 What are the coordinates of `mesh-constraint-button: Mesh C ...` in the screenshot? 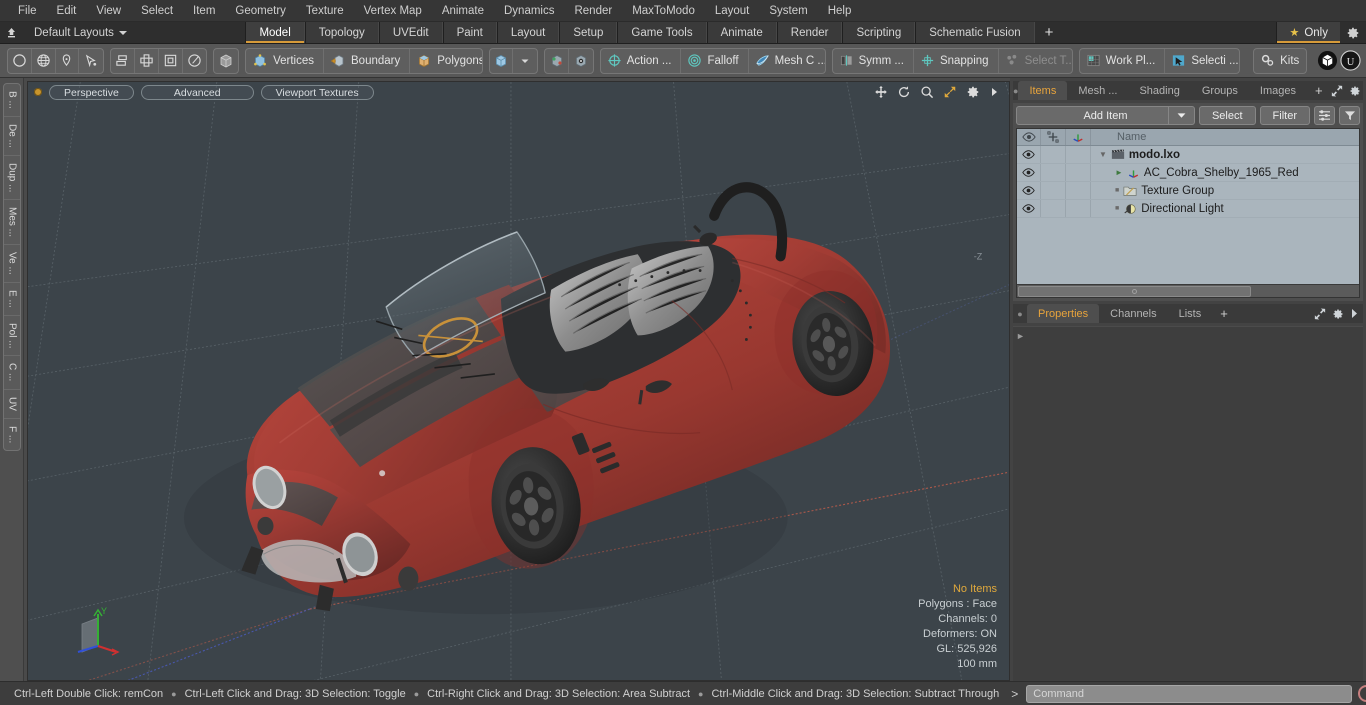 It's located at (787, 61).